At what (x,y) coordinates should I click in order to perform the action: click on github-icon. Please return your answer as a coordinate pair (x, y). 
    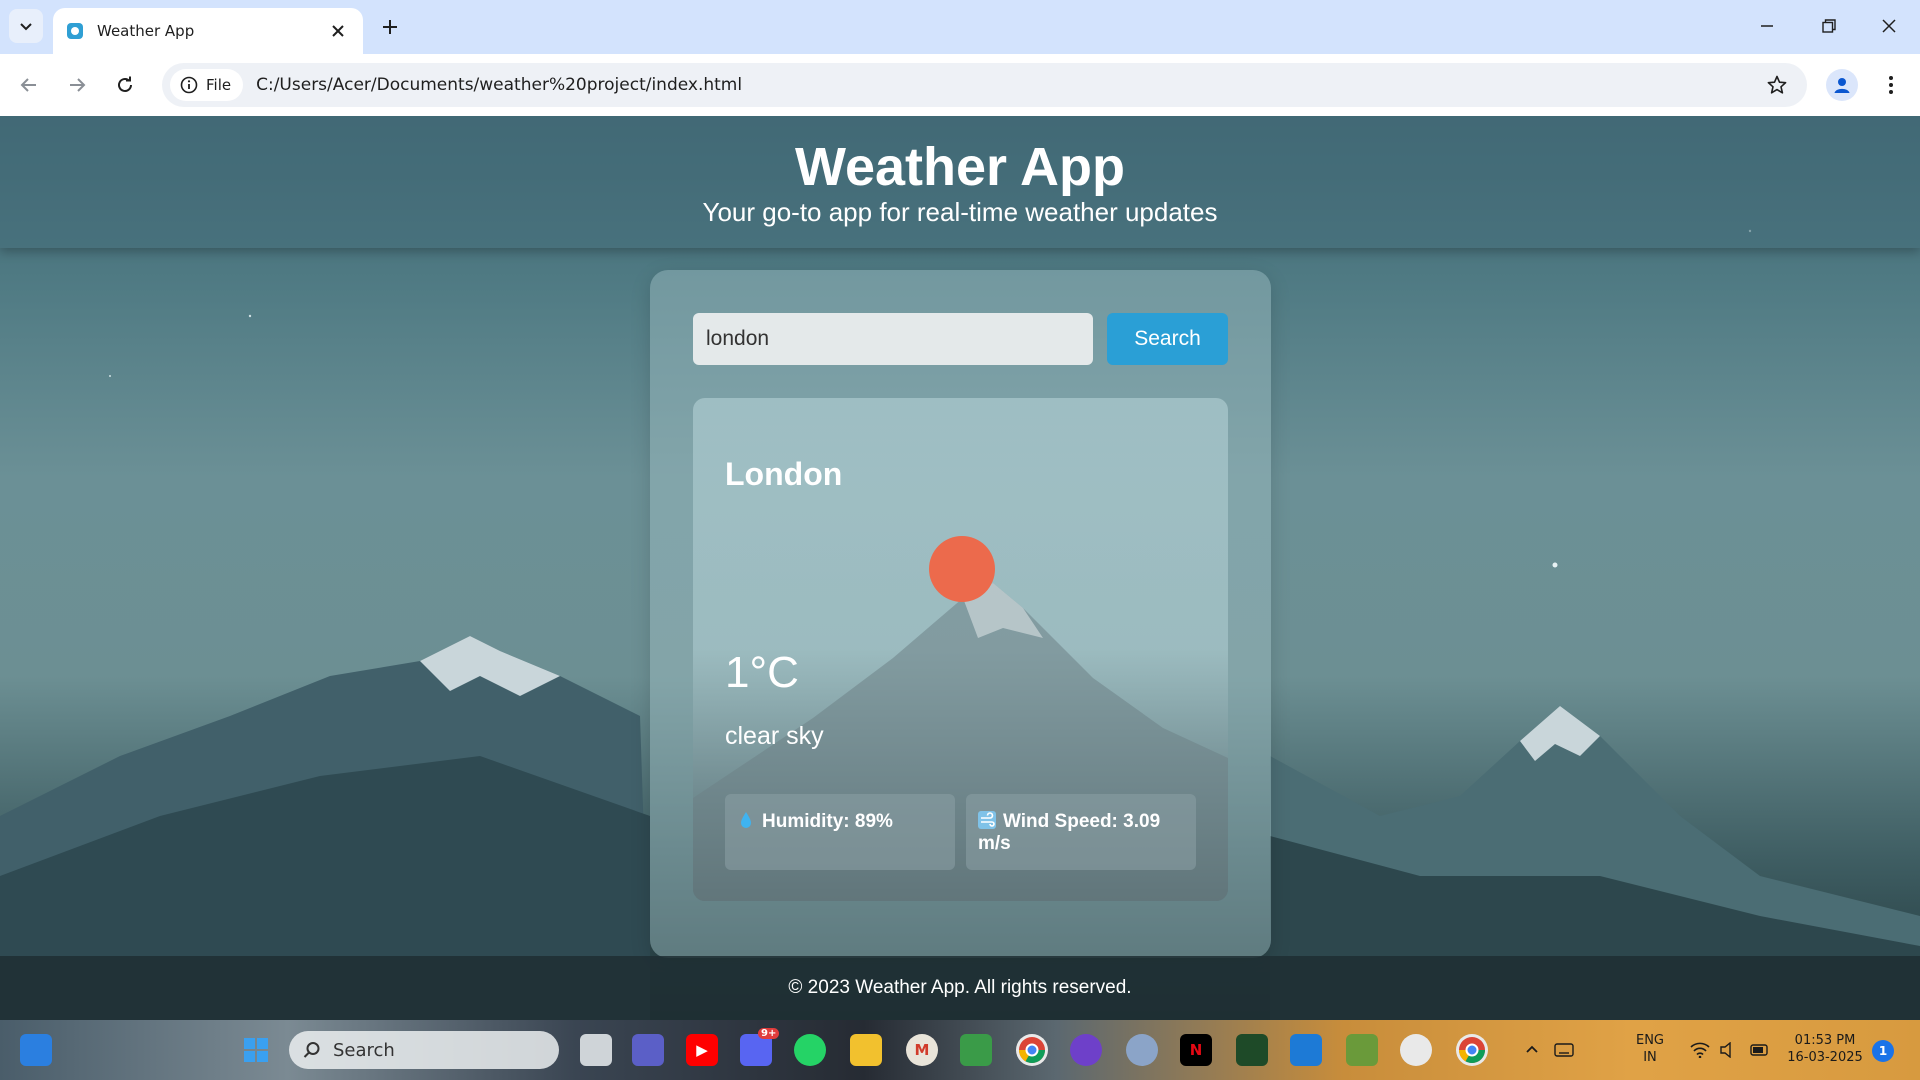
    Looking at the image, I should click on (1086, 1050).